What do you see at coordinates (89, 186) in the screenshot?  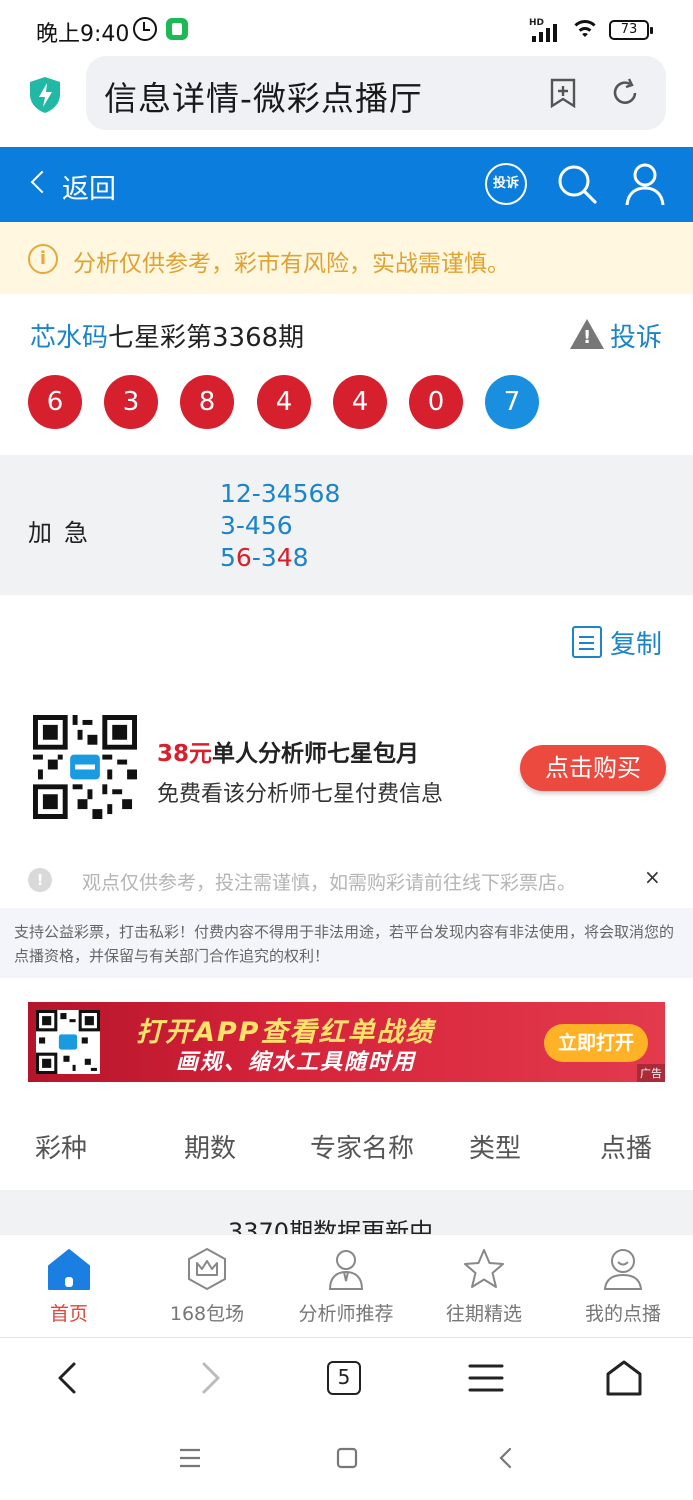 I see `back-button: 返回` at bounding box center [89, 186].